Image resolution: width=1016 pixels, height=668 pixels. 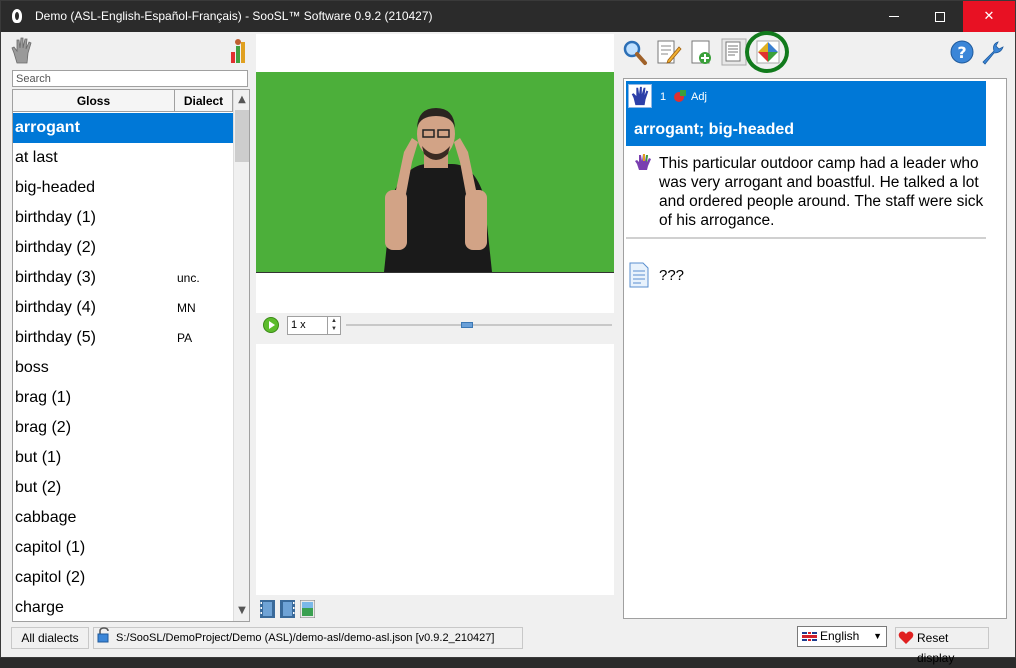 What do you see at coordinates (55, 307) in the screenshot?
I see `gloss-cell: birthday (4)` at bounding box center [55, 307].